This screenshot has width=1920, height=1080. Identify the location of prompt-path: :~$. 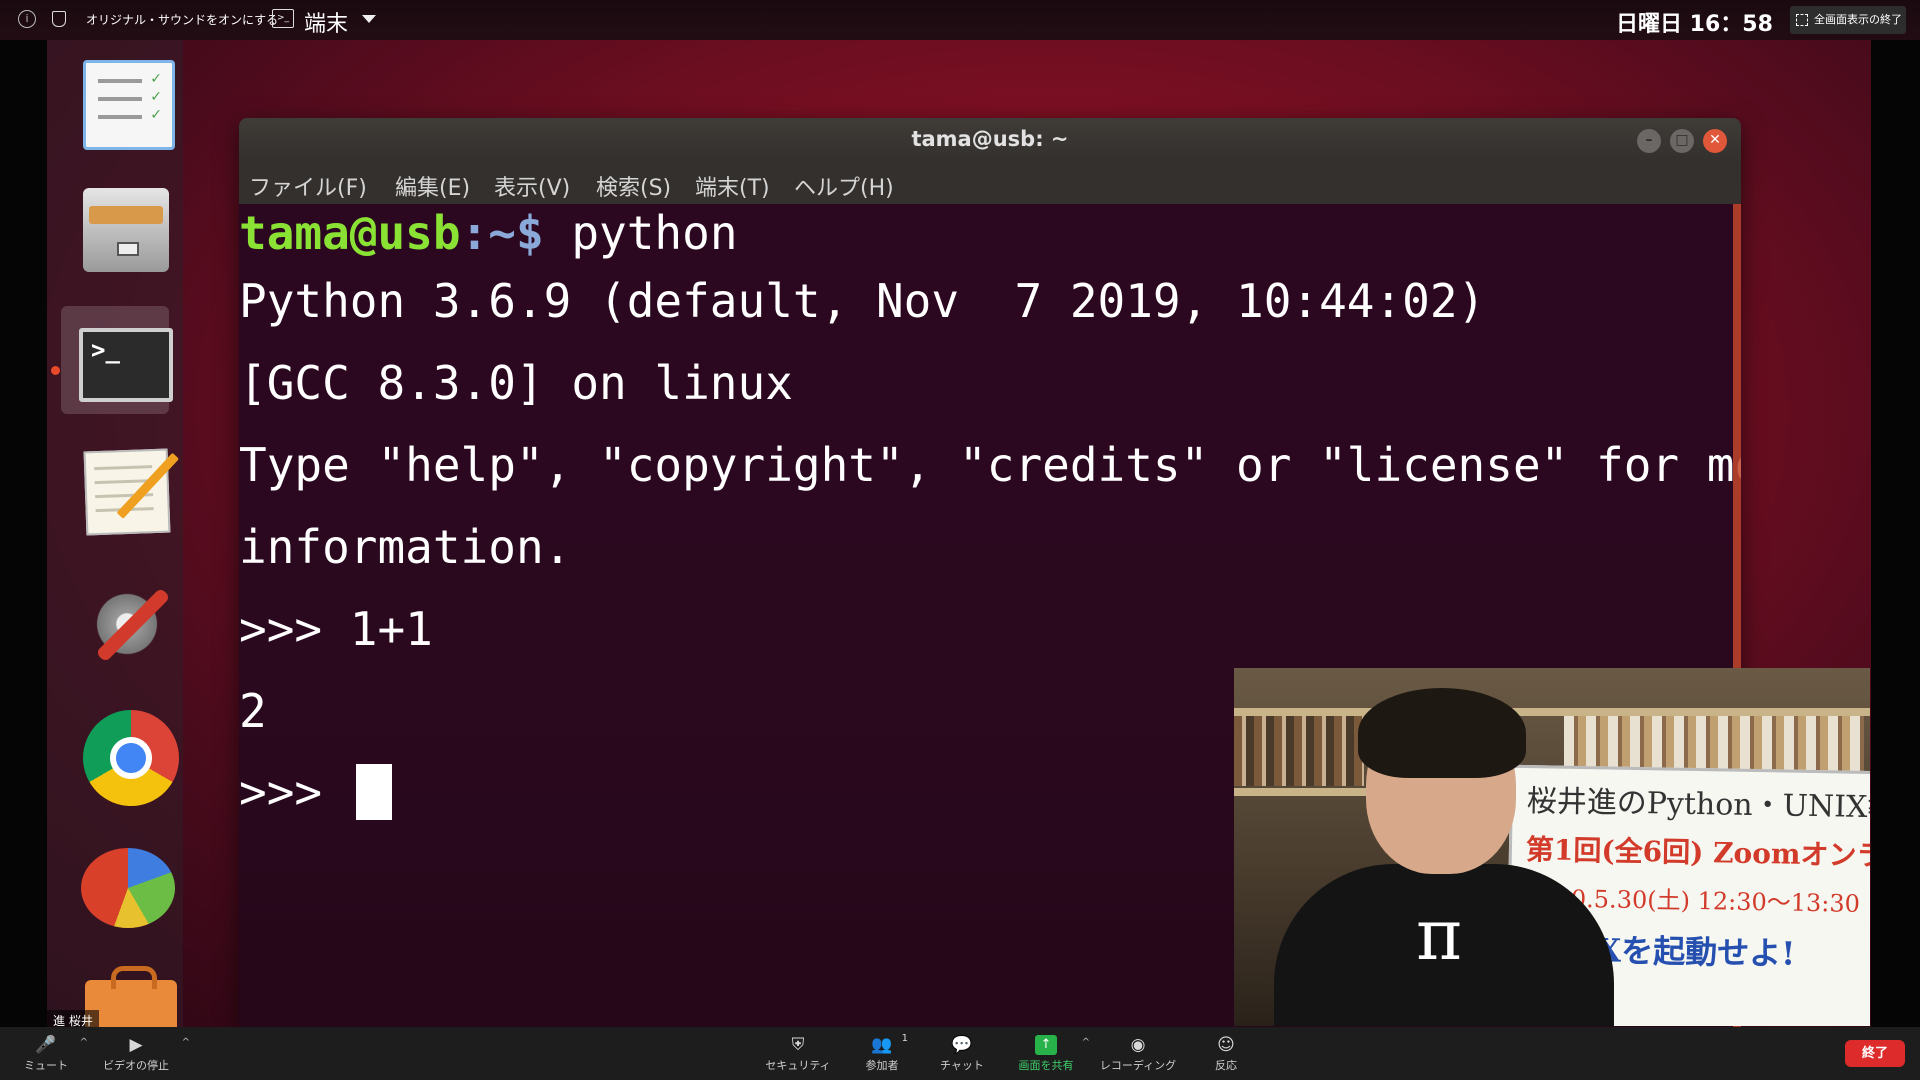
(502, 233).